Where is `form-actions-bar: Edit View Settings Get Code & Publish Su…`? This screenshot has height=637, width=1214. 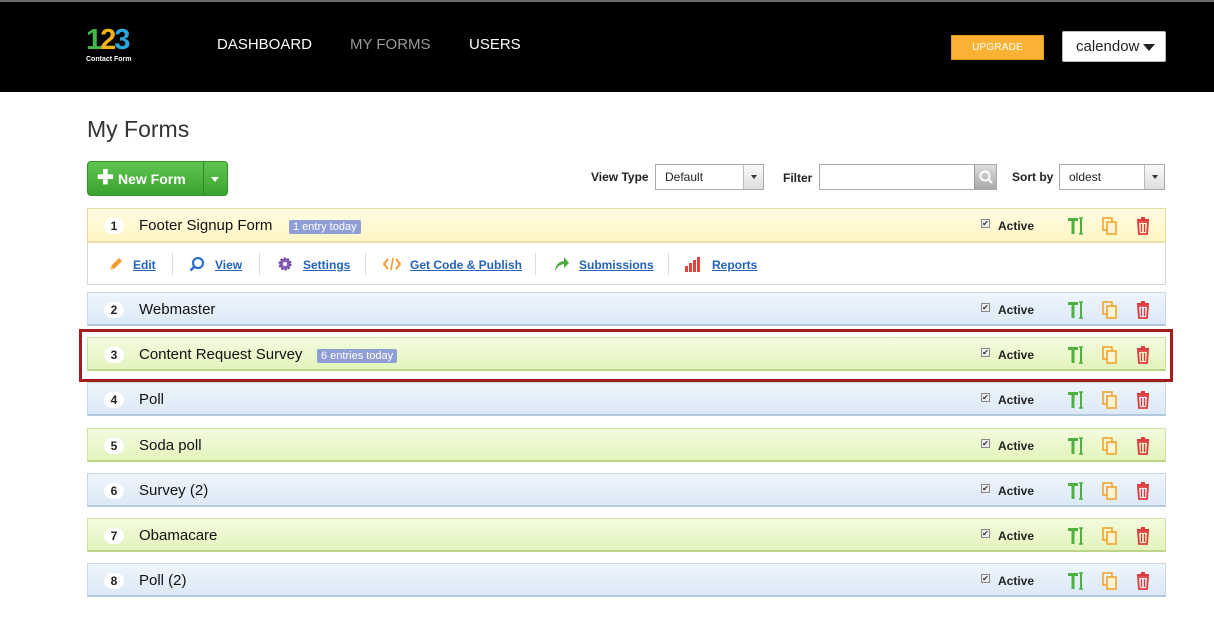
form-actions-bar: Edit View Settings Get Code & Publish Su… is located at coordinates (626, 264).